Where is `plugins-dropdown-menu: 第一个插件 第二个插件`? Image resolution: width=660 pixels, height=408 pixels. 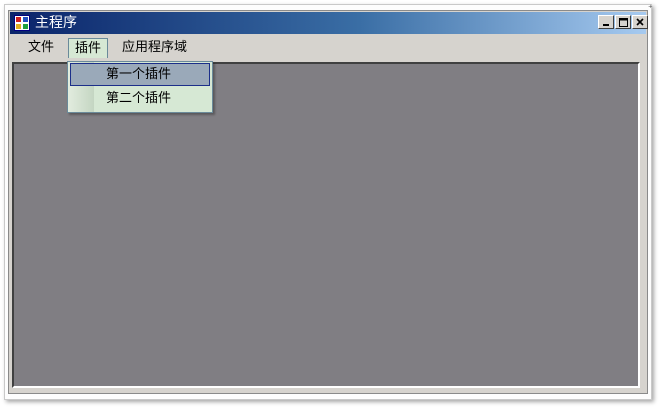
plugins-dropdown-menu: 第一个插件 第二个插件 is located at coordinates (140, 87).